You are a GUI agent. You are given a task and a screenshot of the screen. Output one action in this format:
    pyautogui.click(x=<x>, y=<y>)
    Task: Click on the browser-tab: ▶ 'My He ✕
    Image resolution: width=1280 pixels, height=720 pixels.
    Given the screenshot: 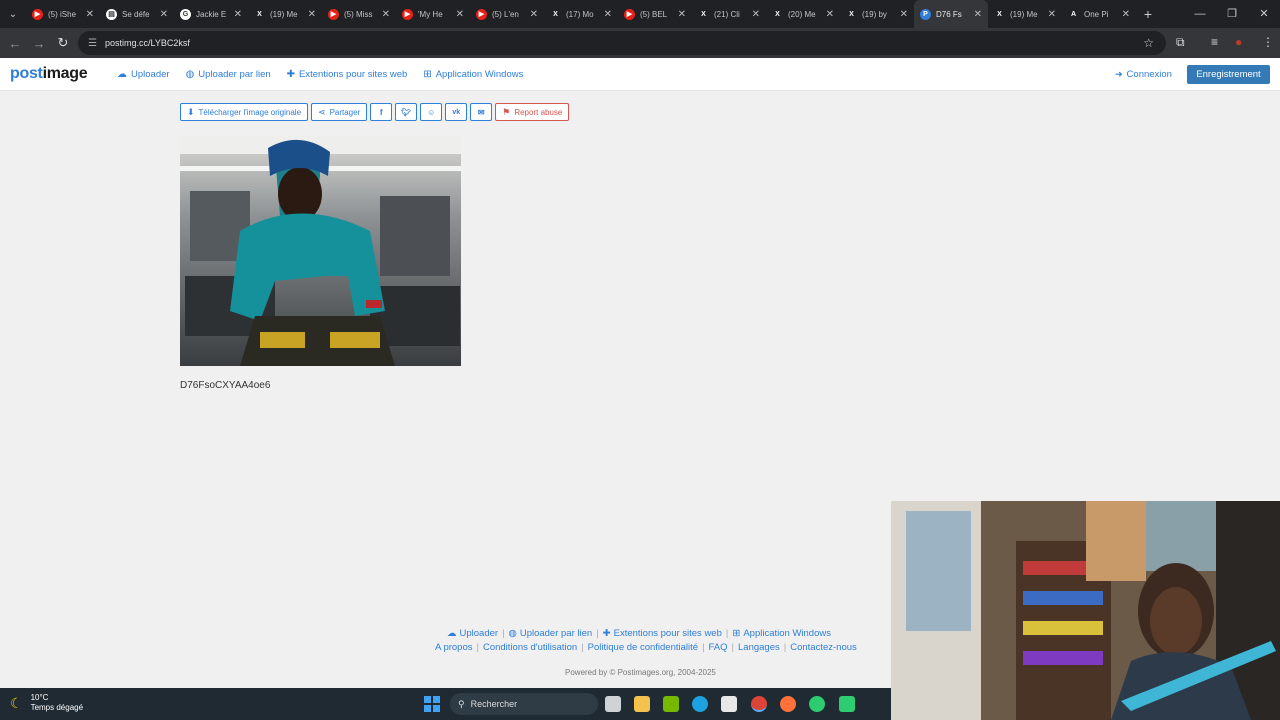 What is the action you would take?
    pyautogui.click(x=433, y=14)
    